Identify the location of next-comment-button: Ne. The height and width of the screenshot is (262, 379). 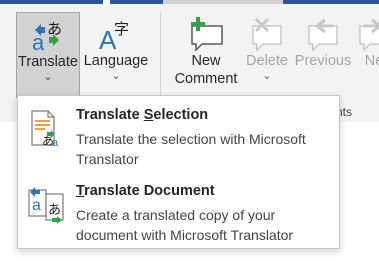
(366, 55).